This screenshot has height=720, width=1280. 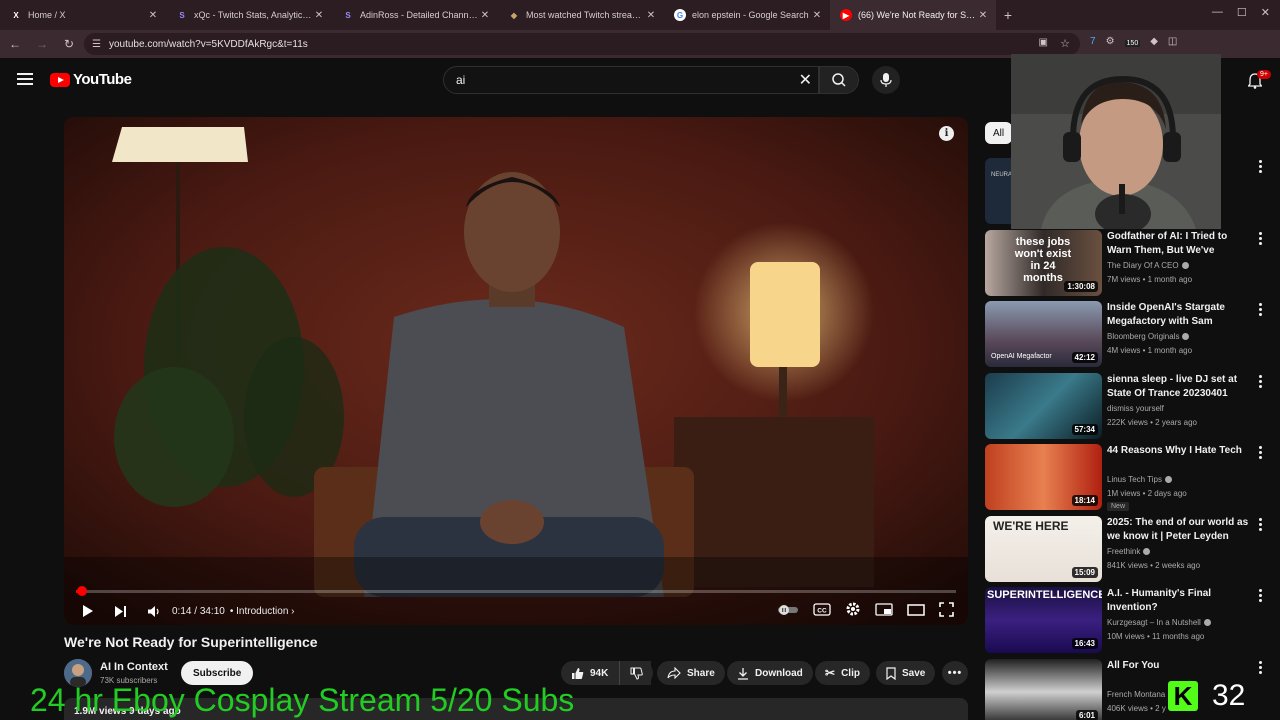 I want to click on thumbnail-text: SUPERINTELLIGENCE, so click(x=1044, y=595).